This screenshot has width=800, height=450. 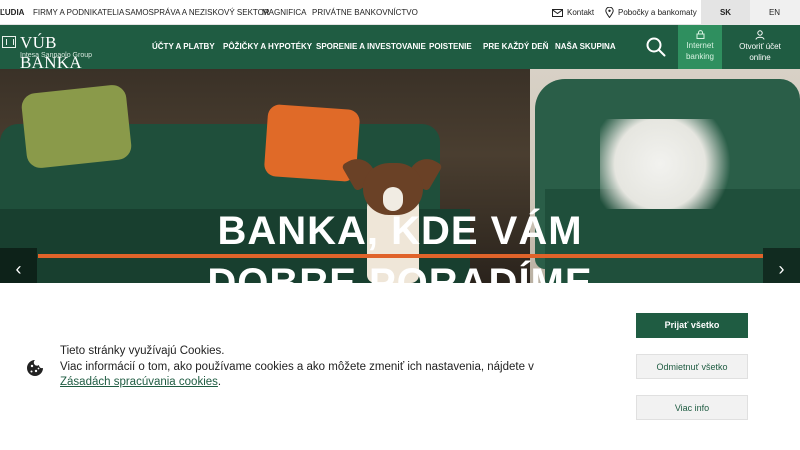 I want to click on accept-all-button: Prijať všetko, so click(x=692, y=325).